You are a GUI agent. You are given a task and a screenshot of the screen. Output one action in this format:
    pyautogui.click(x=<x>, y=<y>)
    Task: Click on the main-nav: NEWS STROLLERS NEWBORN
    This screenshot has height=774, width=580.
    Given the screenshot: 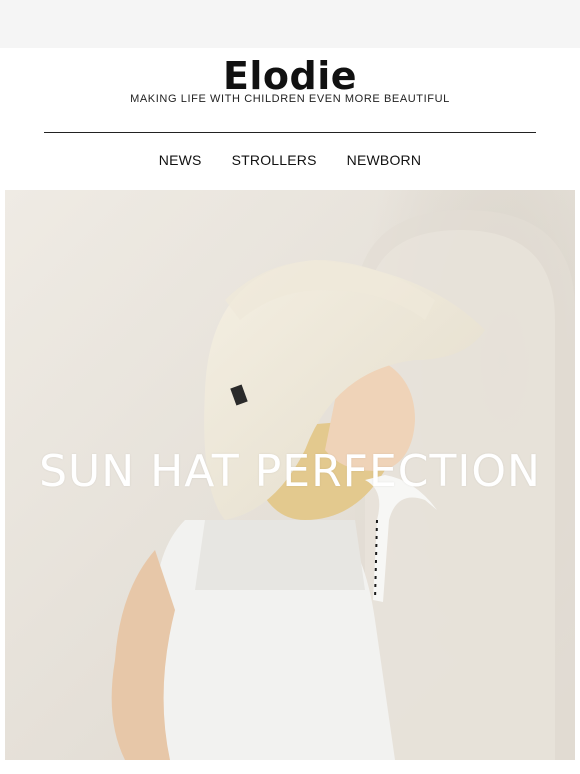 What is the action you would take?
    pyautogui.click(x=290, y=160)
    